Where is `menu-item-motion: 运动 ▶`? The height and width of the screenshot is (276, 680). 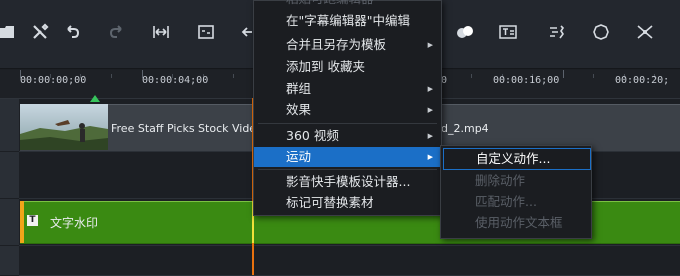
menu-item-motion: 运动 ▶ is located at coordinates (347, 157).